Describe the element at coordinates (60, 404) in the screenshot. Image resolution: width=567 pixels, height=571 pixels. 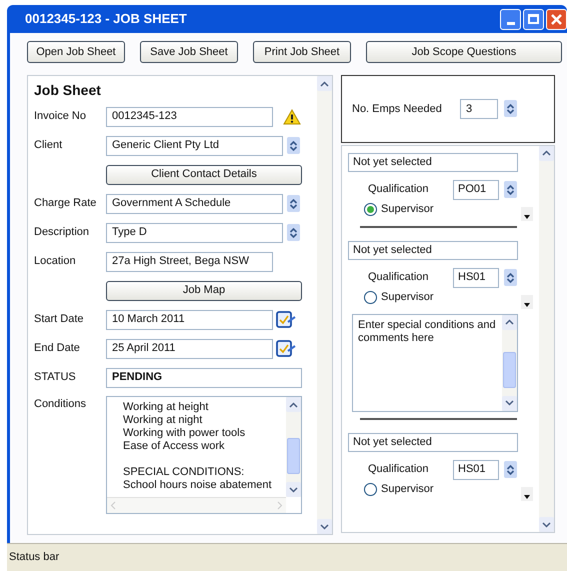
I see `field-label: Conditions` at that location.